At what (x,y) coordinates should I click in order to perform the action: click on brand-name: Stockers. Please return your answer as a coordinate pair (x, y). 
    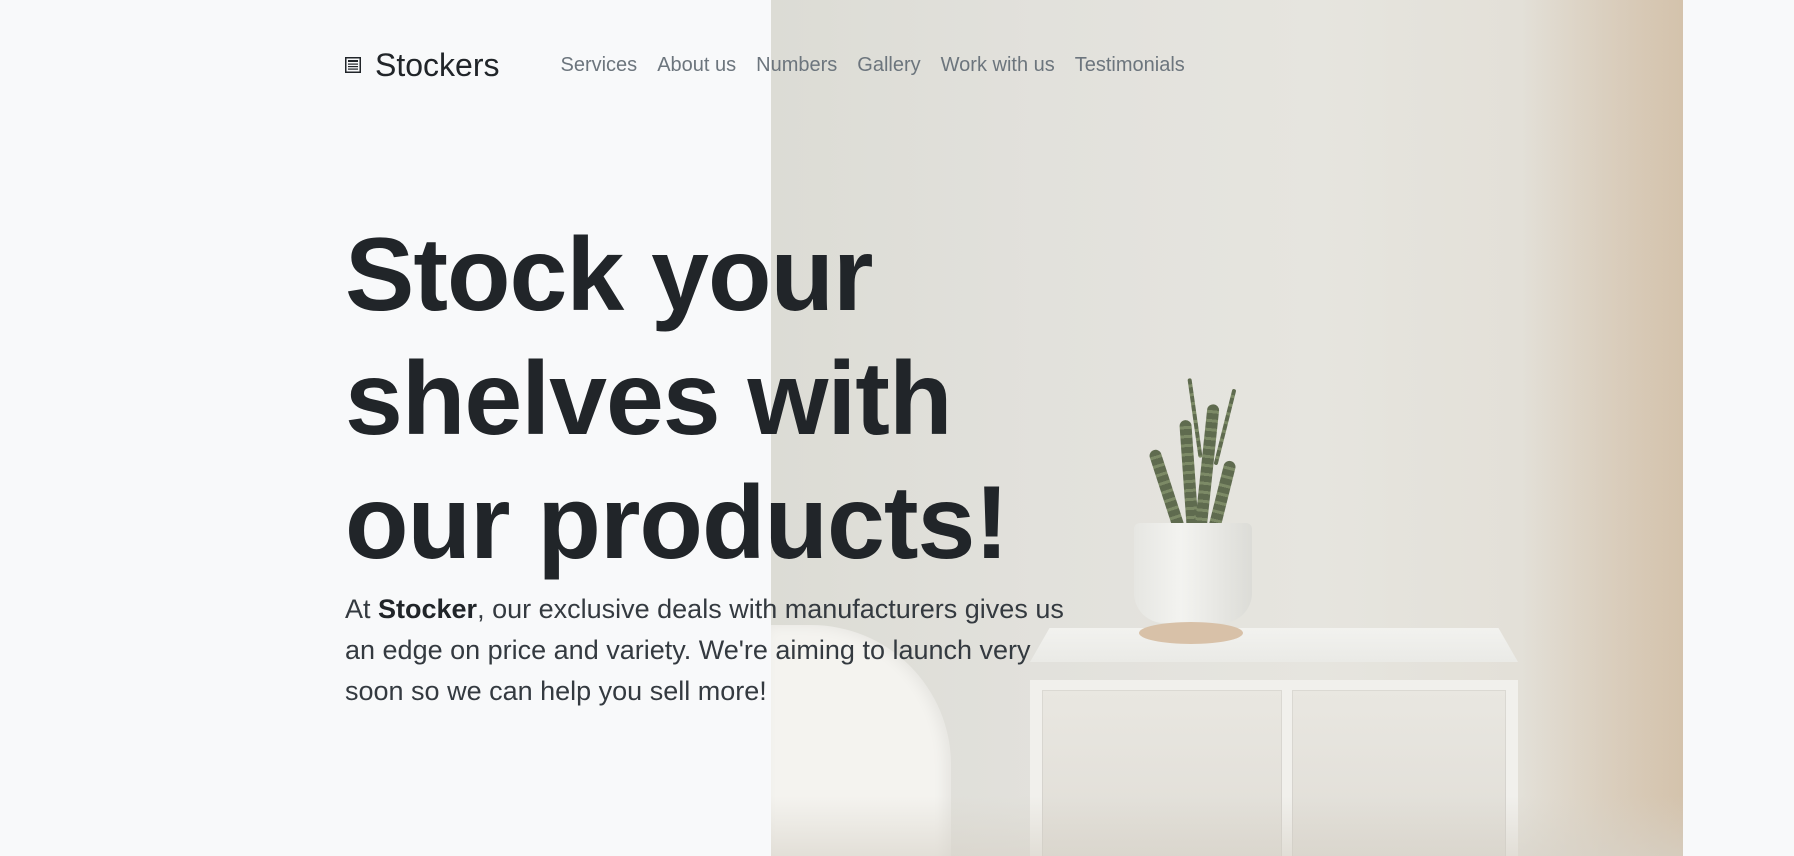
    Looking at the image, I should click on (437, 65).